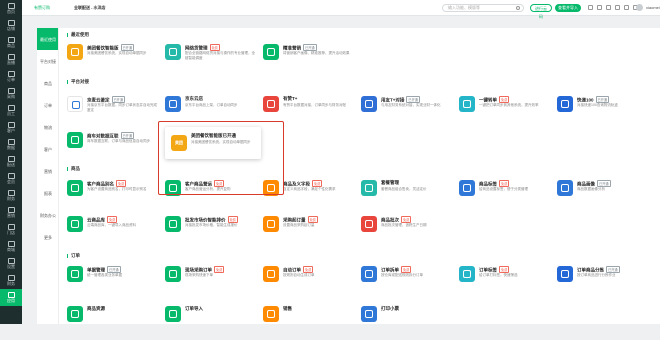 This screenshot has width=660, height=340. I want to click on app-card: 京麦云鉴定 已开通 对接京东平台数据，同步订单状态并自动完成鉴定, so click(114, 112).